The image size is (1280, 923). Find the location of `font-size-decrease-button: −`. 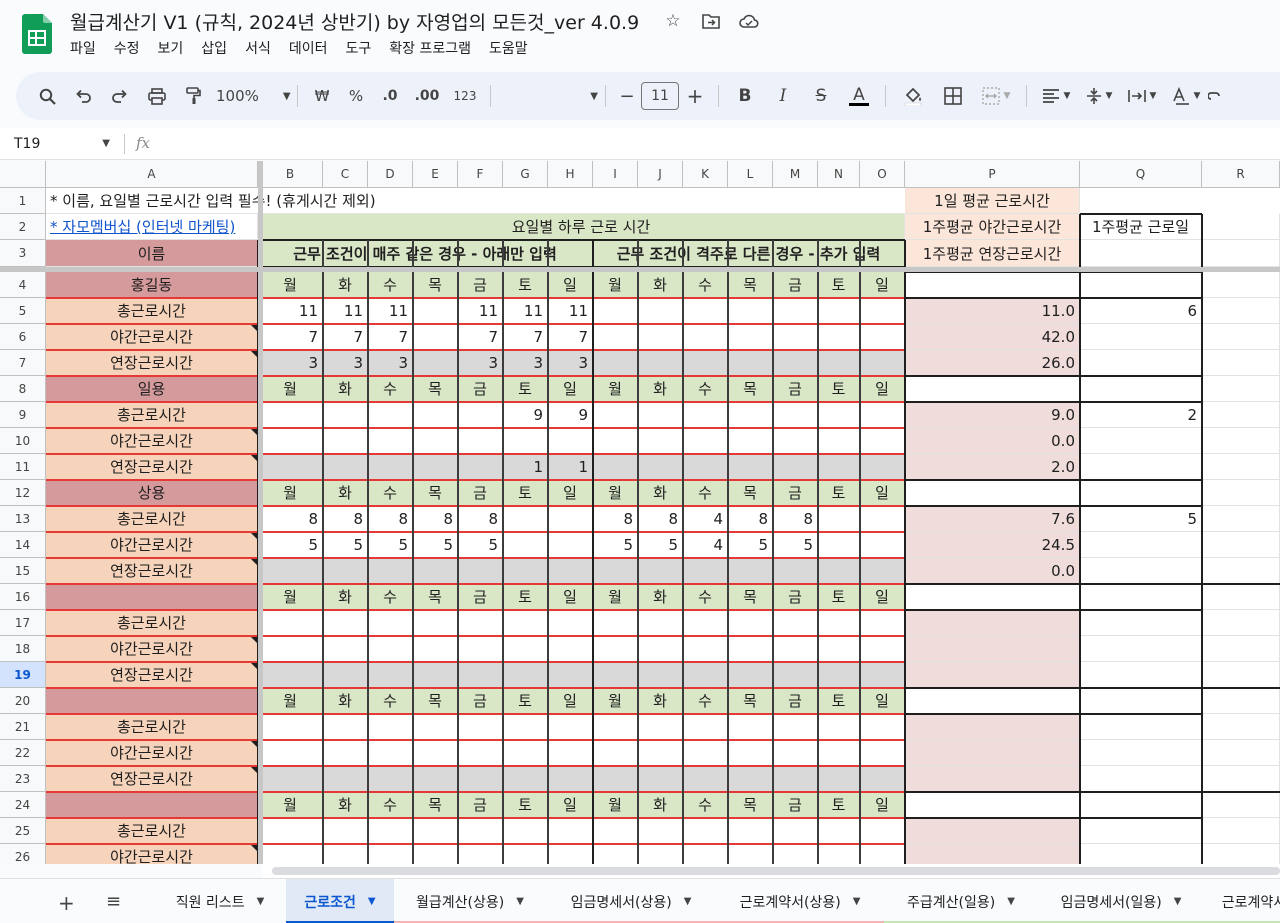

font-size-decrease-button: − is located at coordinates (627, 96).